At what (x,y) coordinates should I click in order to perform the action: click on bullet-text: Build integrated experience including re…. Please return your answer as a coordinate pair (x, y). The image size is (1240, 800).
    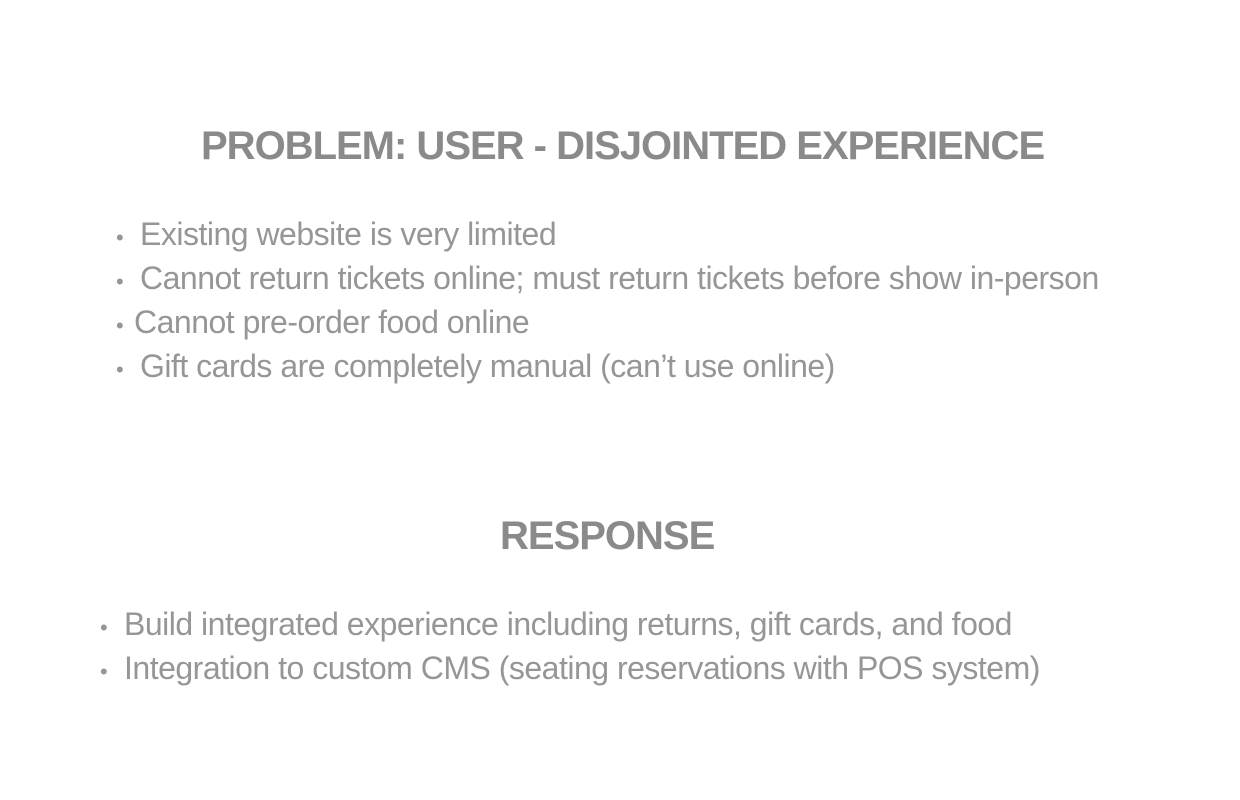
    Looking at the image, I should click on (568, 624).